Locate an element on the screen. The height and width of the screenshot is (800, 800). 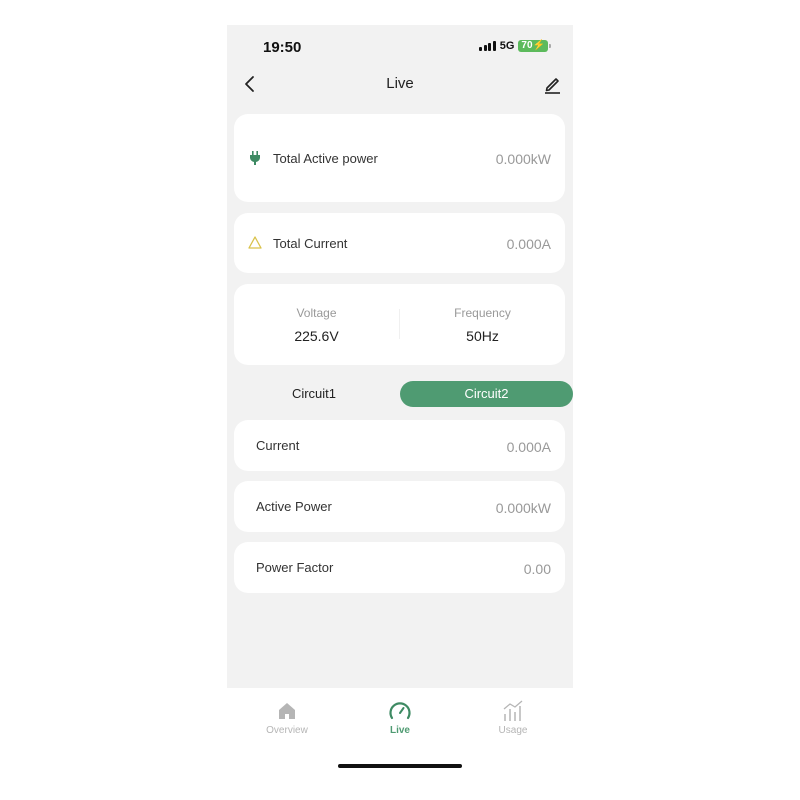
warning-triangle-icon is located at coordinates (255, 242).